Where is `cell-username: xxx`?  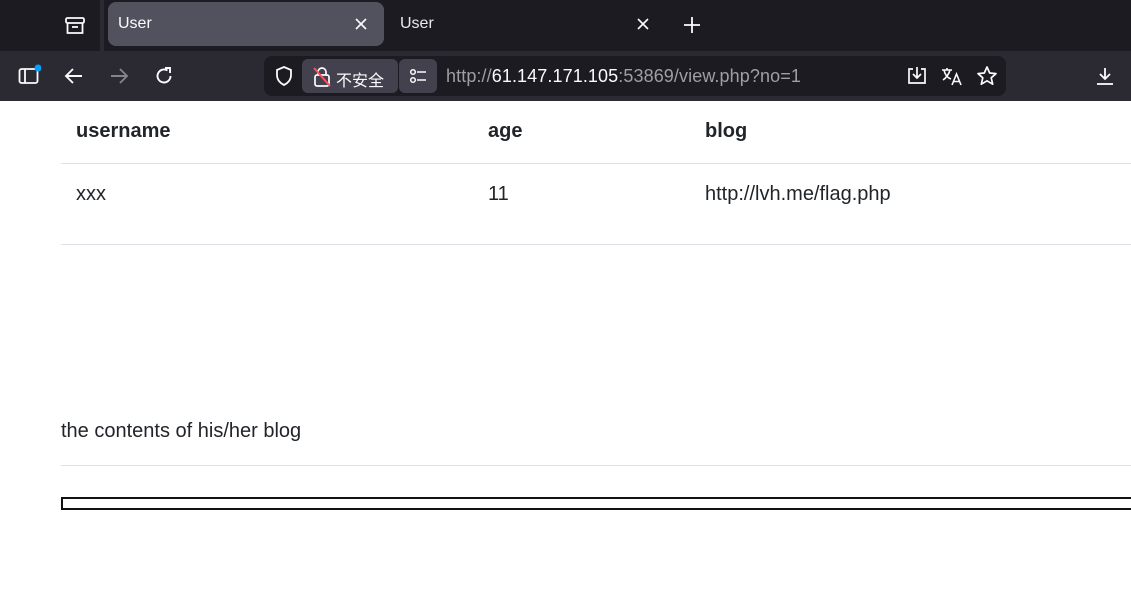 cell-username: xxx is located at coordinates (267, 204).